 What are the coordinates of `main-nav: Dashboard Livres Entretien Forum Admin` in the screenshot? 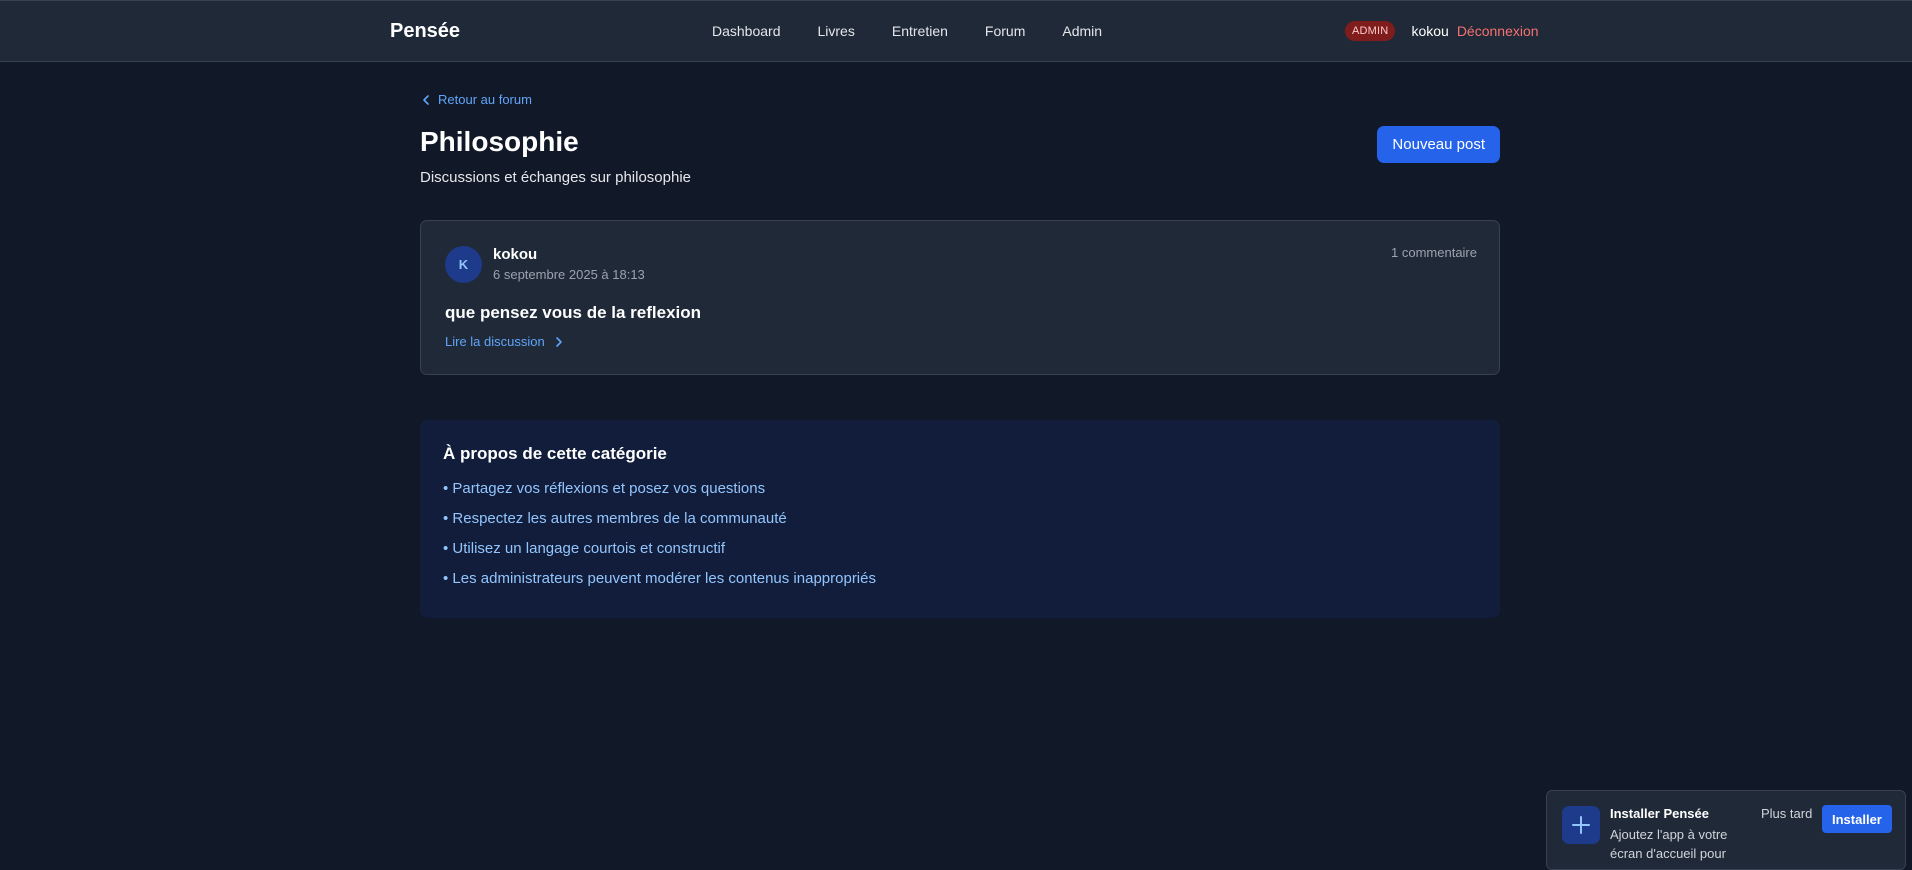 It's located at (925, 31).